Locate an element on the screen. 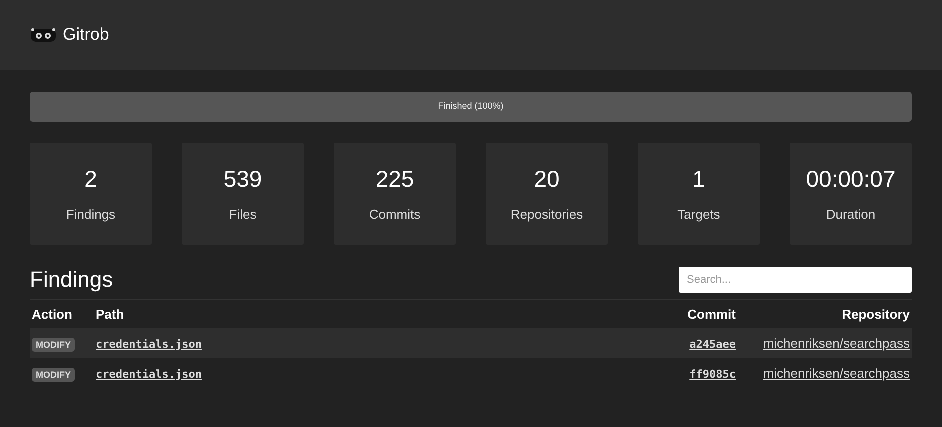 This screenshot has height=427, width=942. stat-value: 00:00:07 is located at coordinates (851, 179).